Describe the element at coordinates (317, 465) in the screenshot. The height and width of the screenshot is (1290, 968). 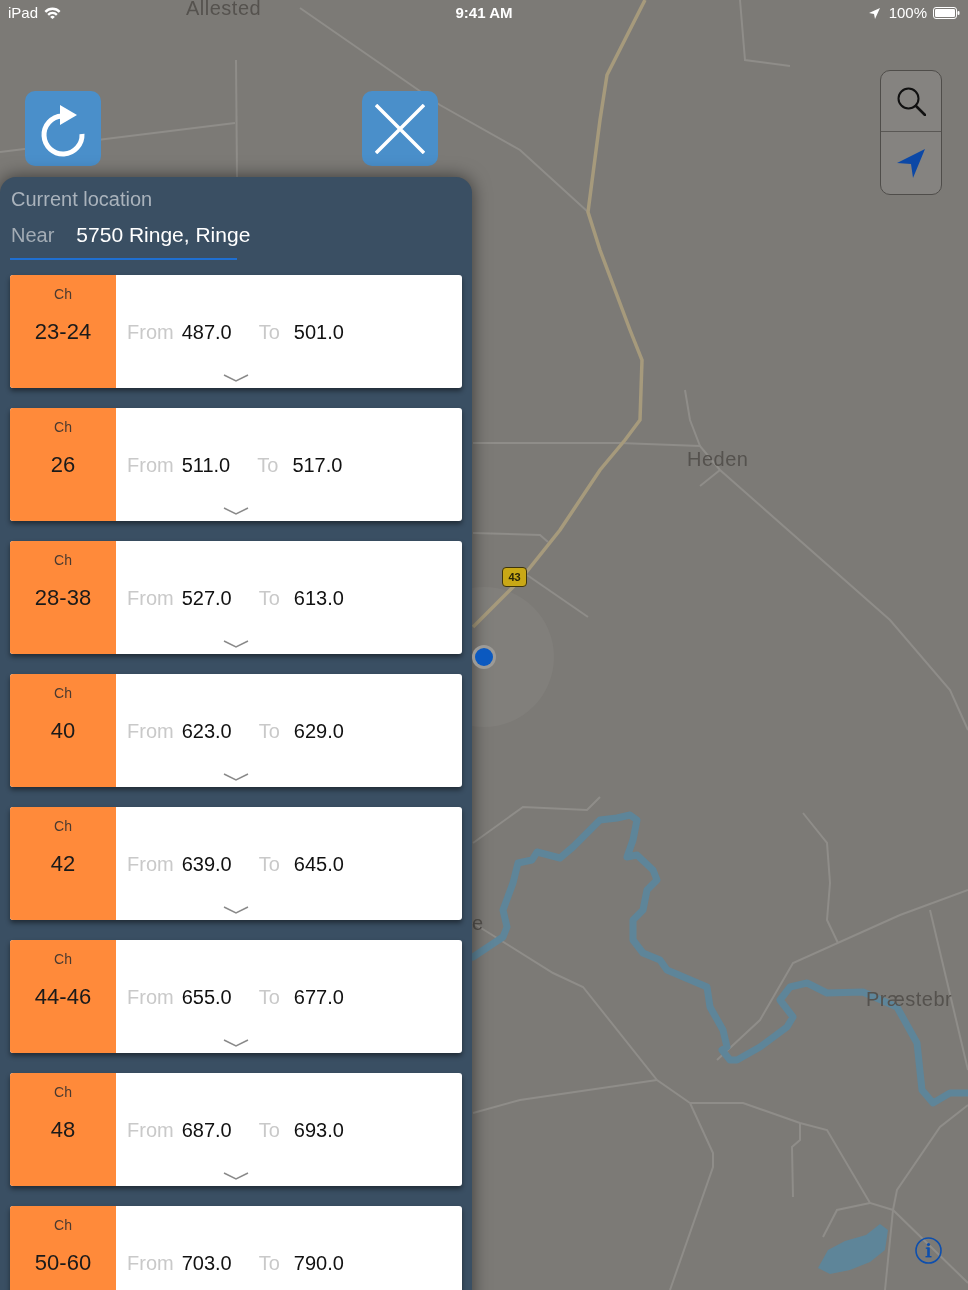
I see `to-value: 517.0` at that location.